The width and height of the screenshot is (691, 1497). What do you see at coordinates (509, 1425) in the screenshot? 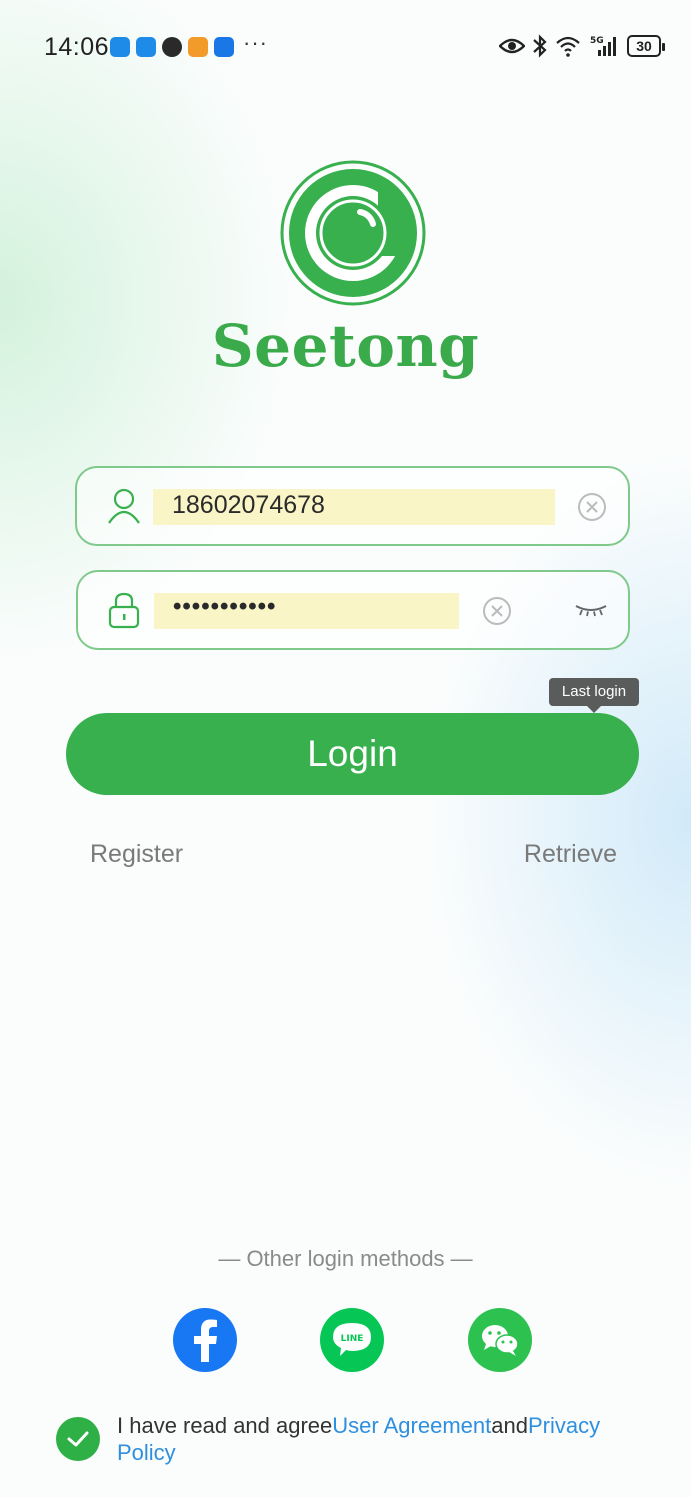
I see `agreement-and: and` at bounding box center [509, 1425].